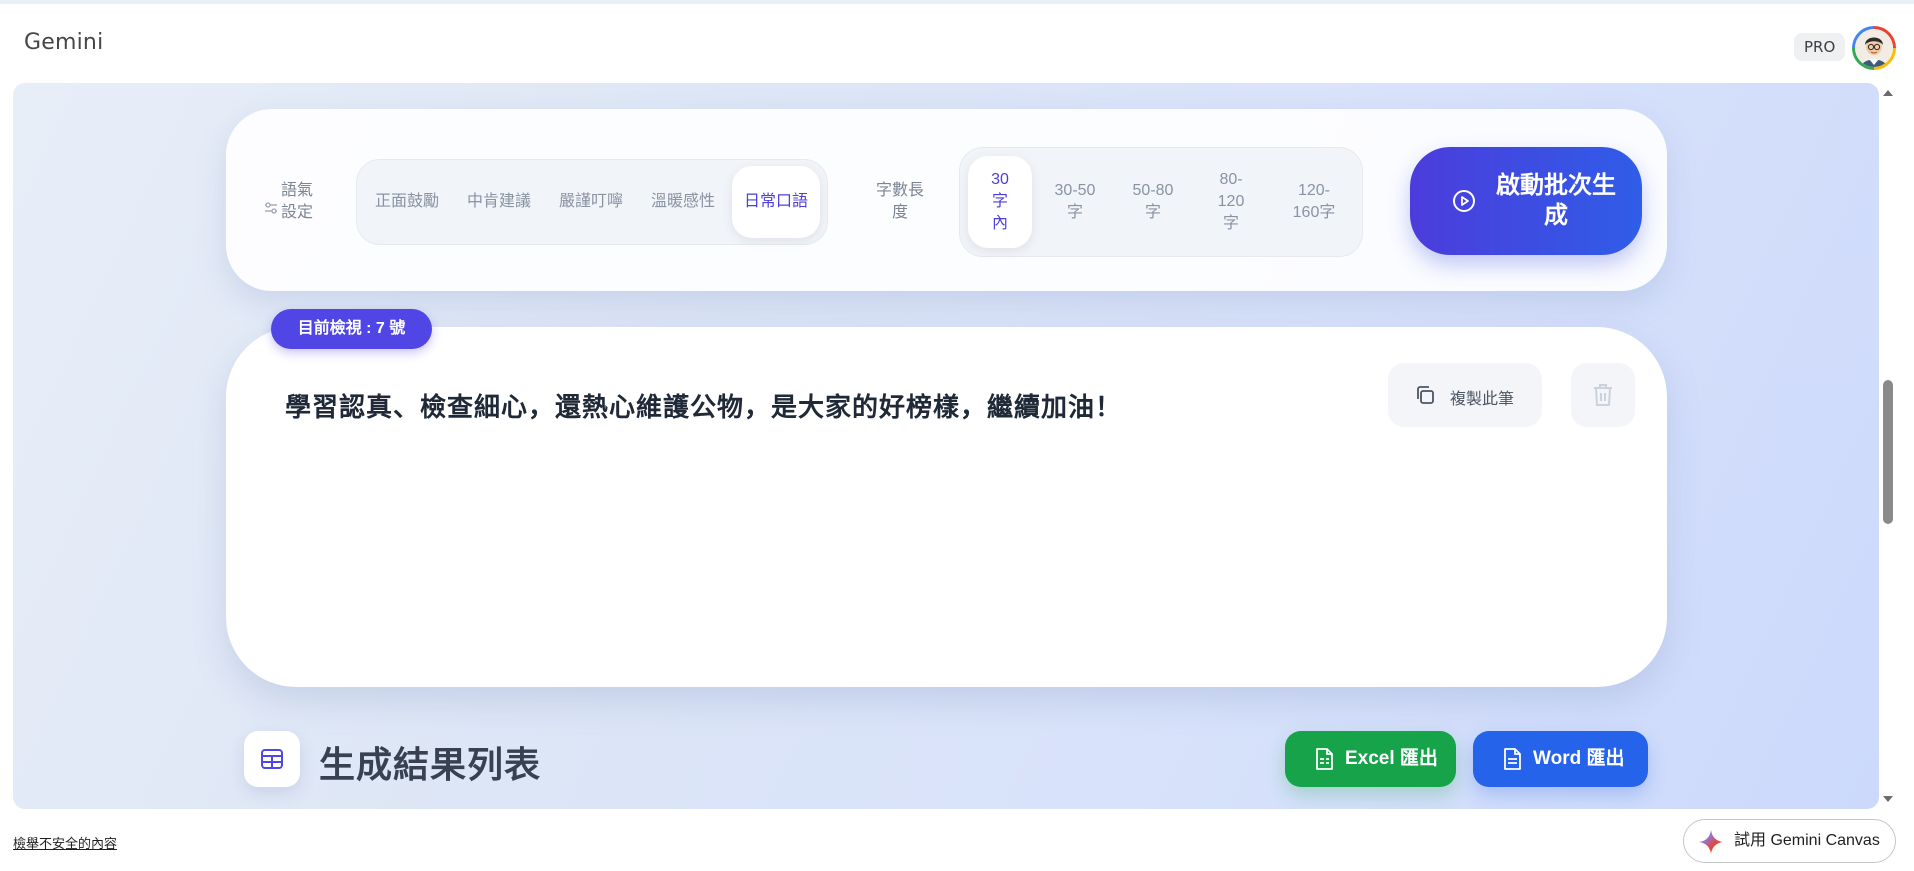 Image resolution: width=1914 pixels, height=871 pixels. I want to click on excel-export-button: Excel 匯出, so click(1370, 759).